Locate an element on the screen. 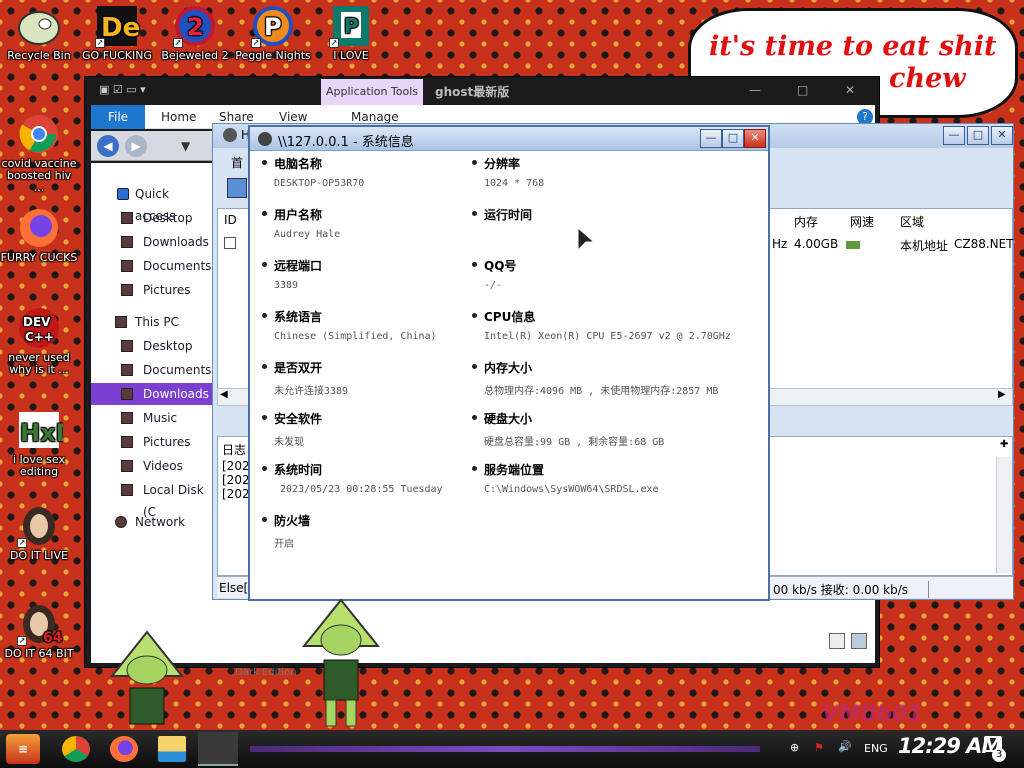 Image resolution: width=1024 pixels, height=768 pixels. field-value: 硬盘总容量:99 GB , 剩余容量:68 GB is located at coordinates (574, 442).